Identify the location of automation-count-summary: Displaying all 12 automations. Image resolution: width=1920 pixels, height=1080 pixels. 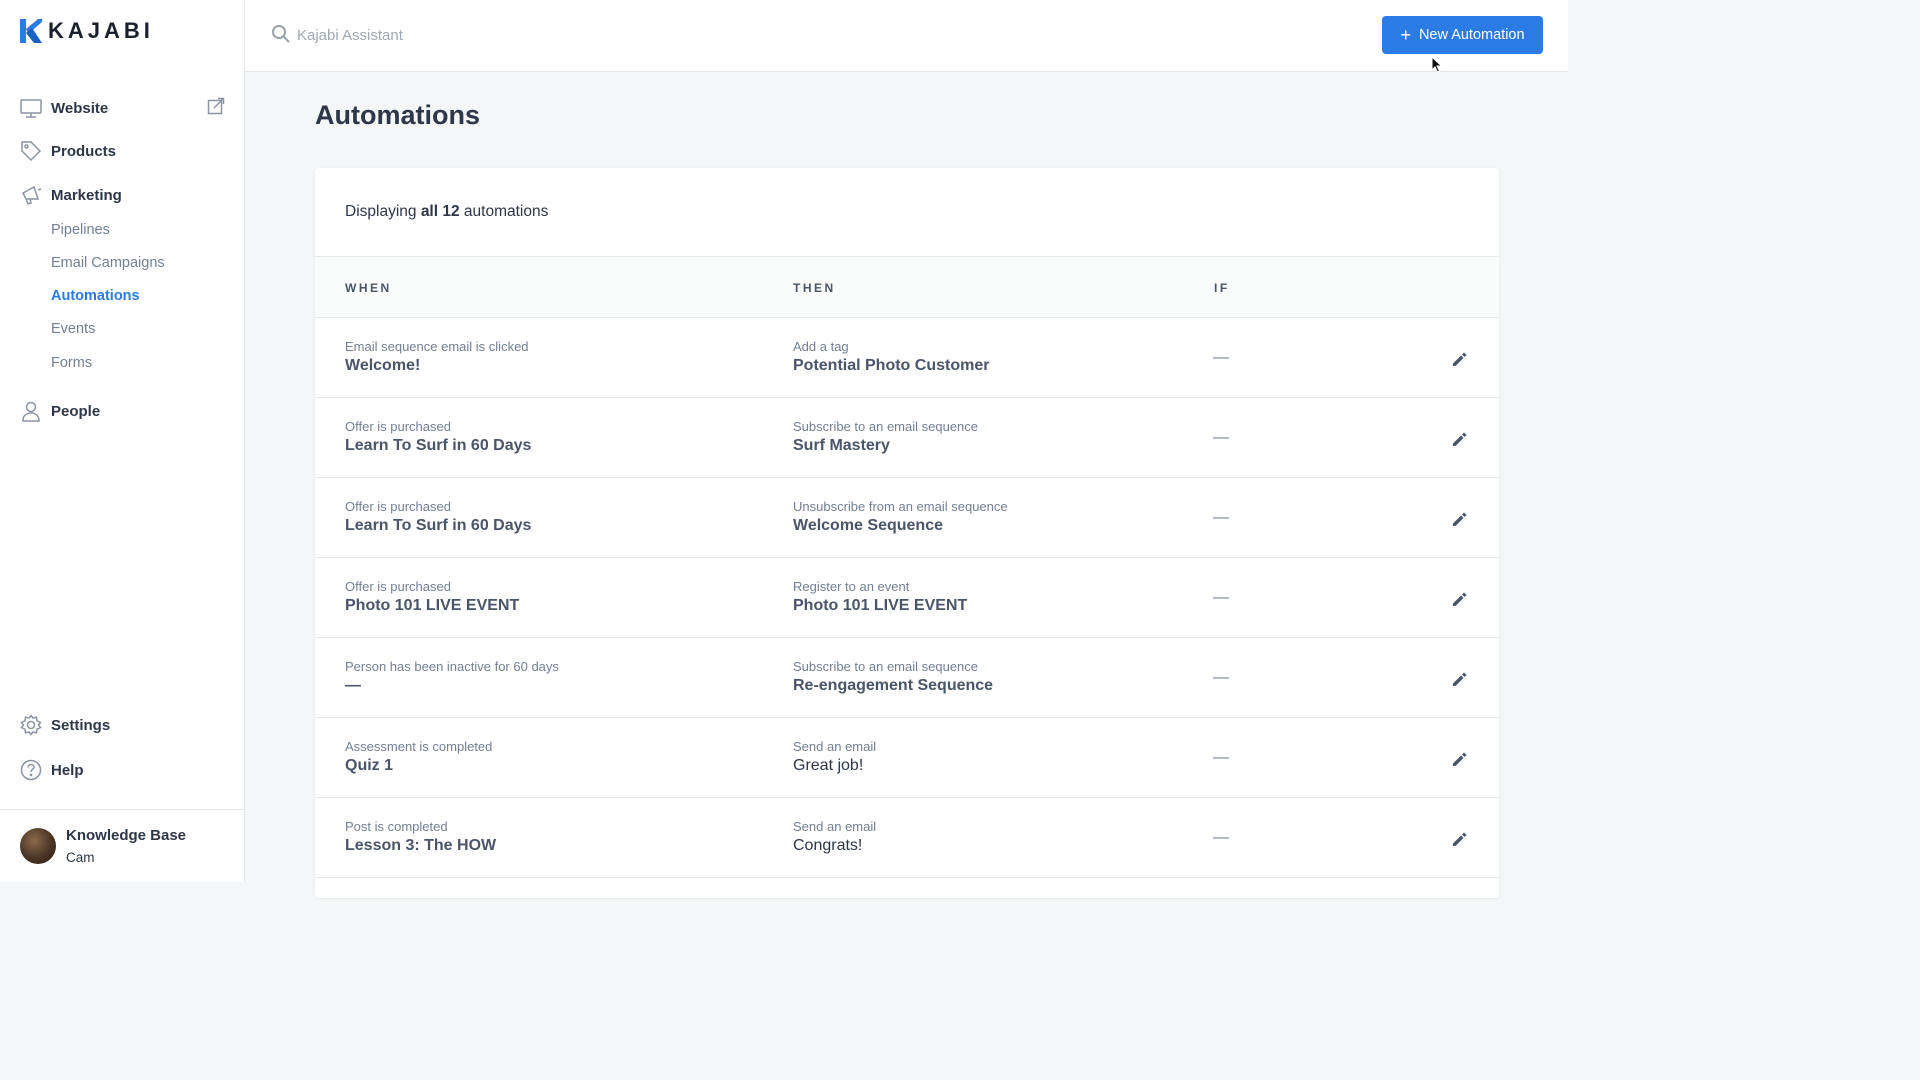
(447, 211).